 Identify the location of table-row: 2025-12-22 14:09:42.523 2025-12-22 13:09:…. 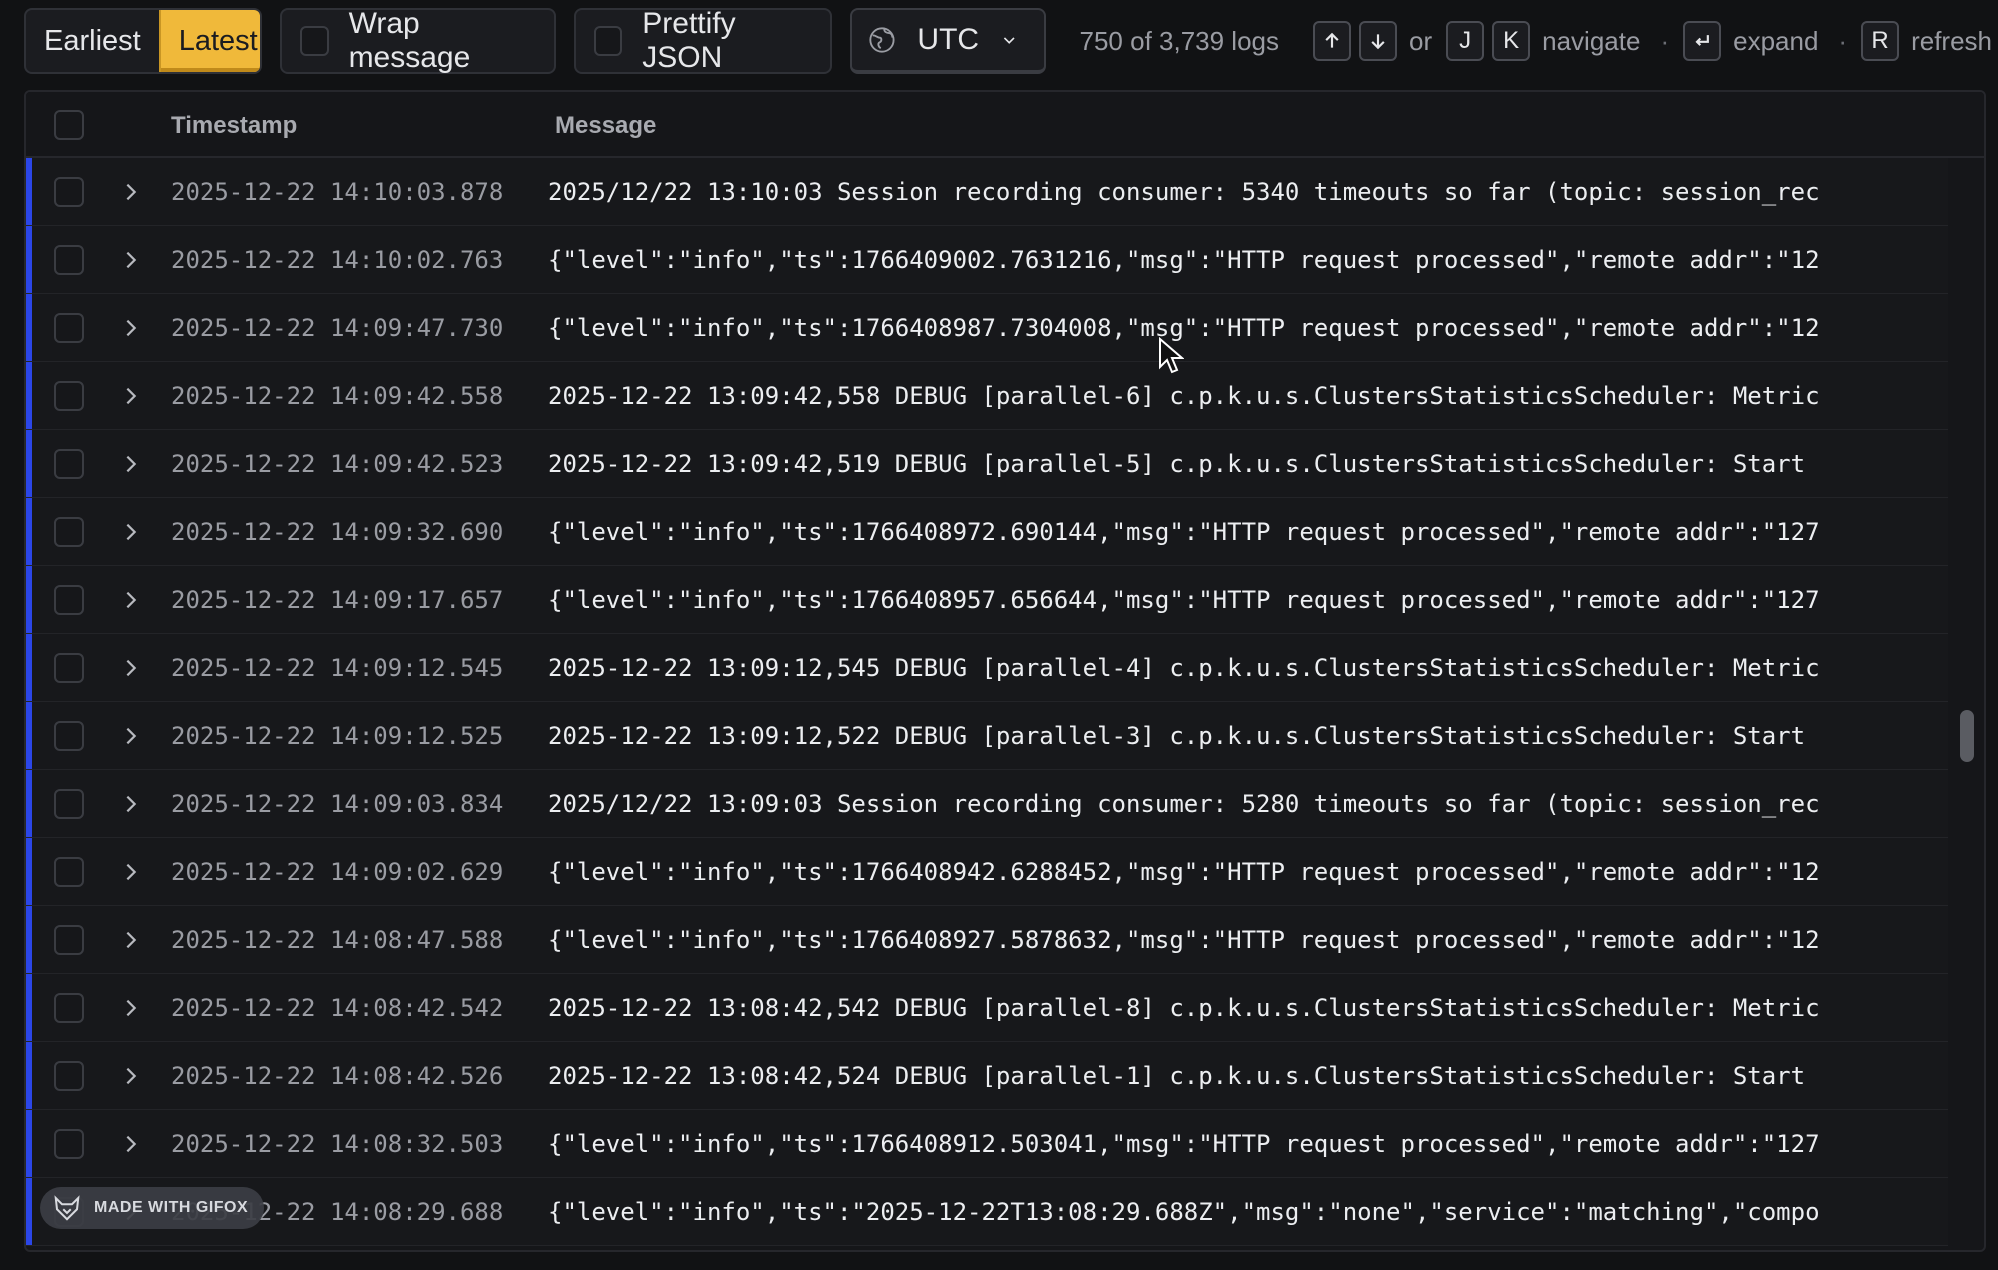
(987, 464).